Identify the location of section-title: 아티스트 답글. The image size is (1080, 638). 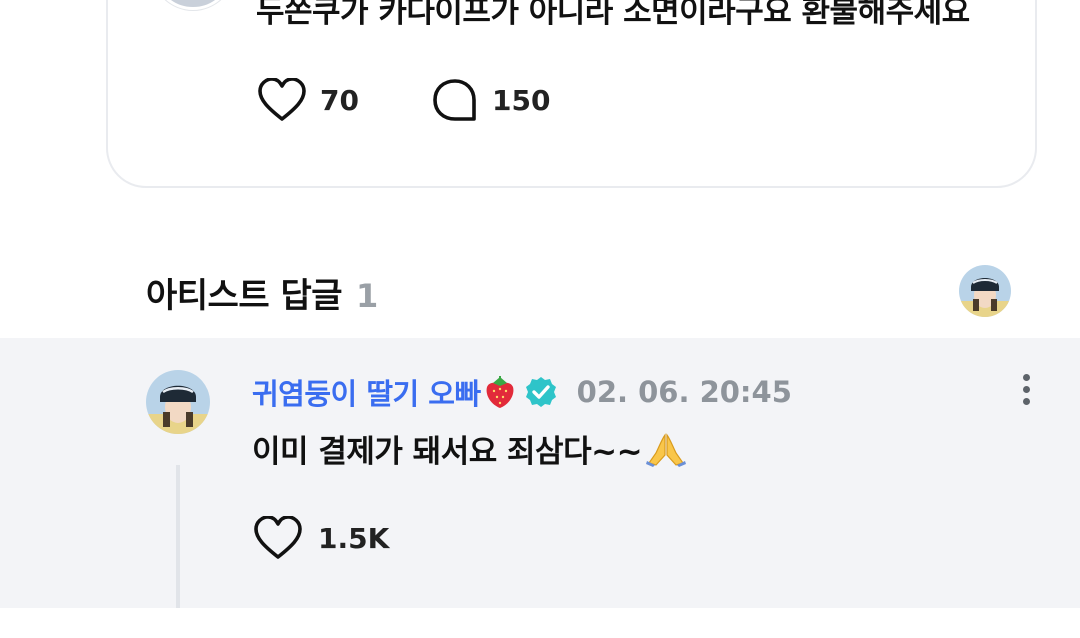
(244, 296).